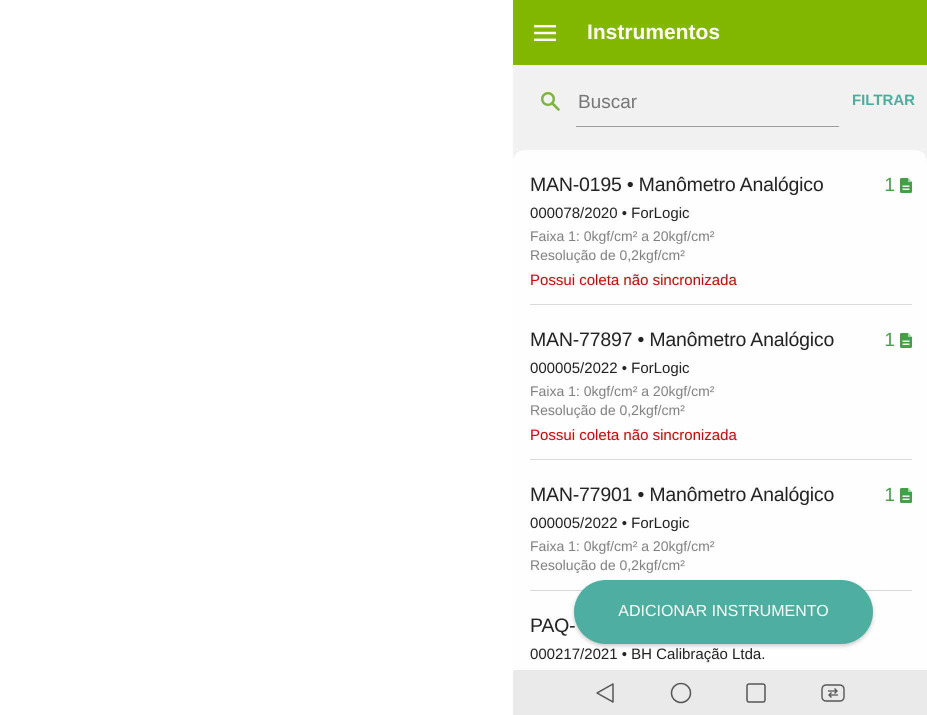 This screenshot has width=927, height=715. What do you see at coordinates (610, 213) in the screenshot?
I see `certificate-info: 000078/2020 • ForLogic` at bounding box center [610, 213].